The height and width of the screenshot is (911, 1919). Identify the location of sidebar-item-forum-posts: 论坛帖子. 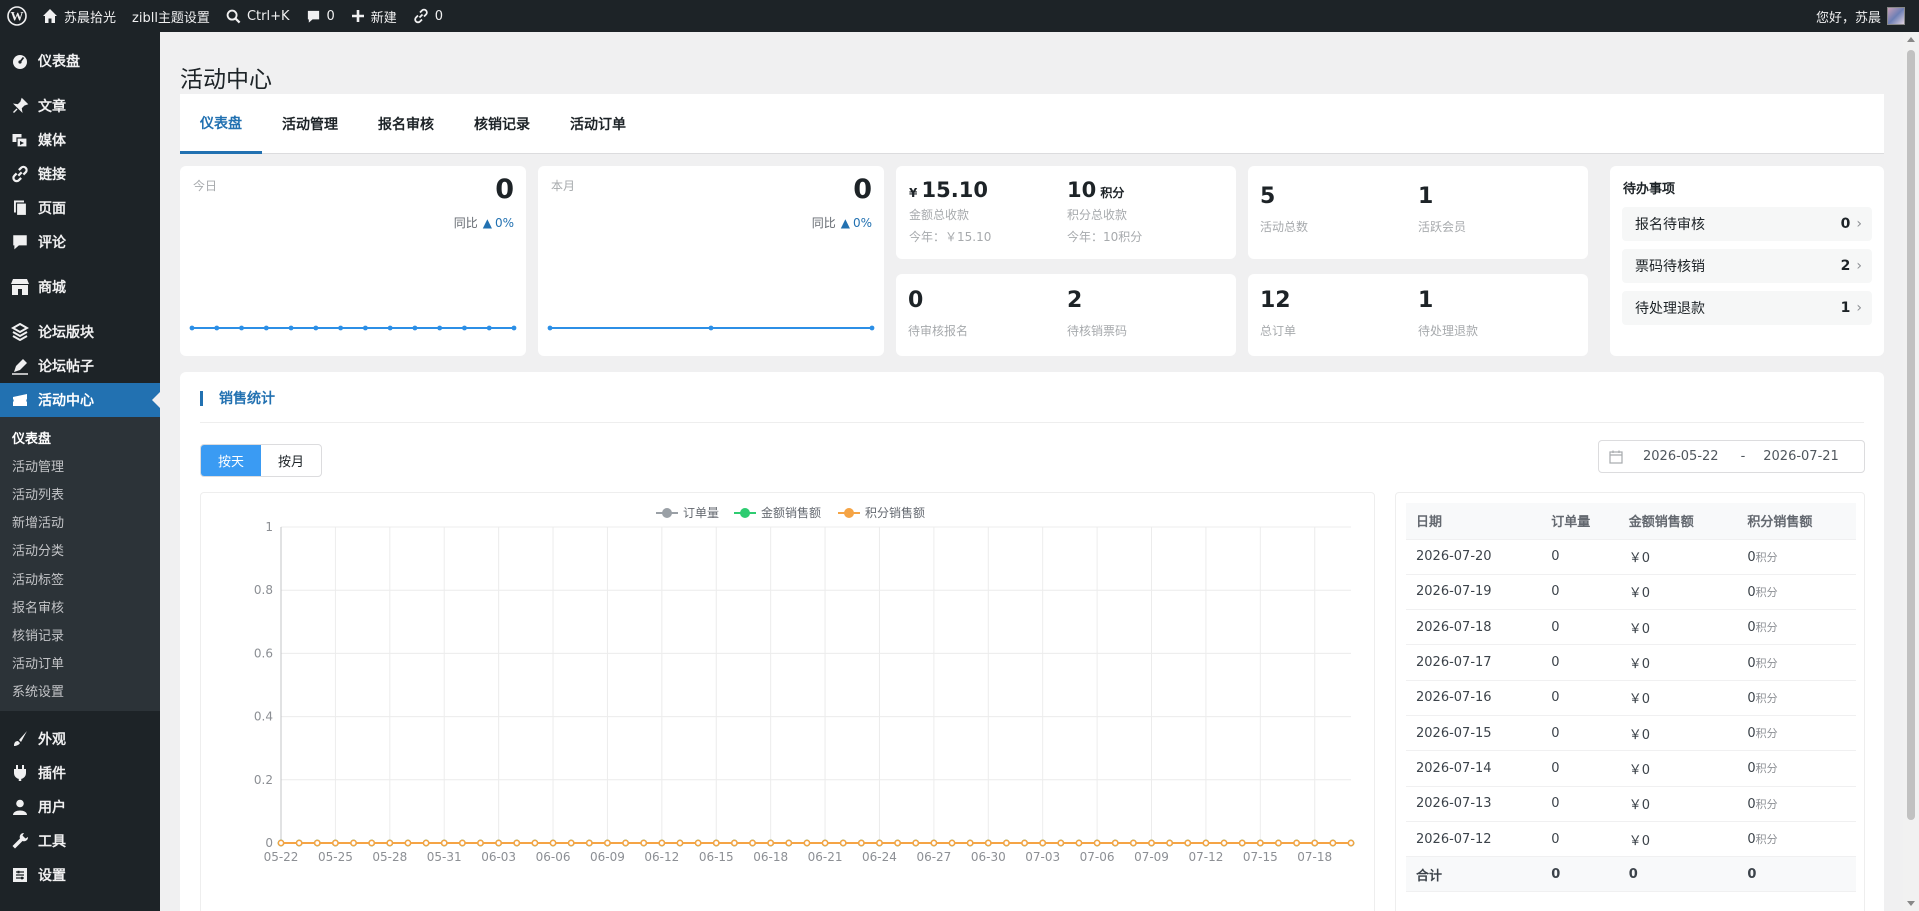
(80, 366).